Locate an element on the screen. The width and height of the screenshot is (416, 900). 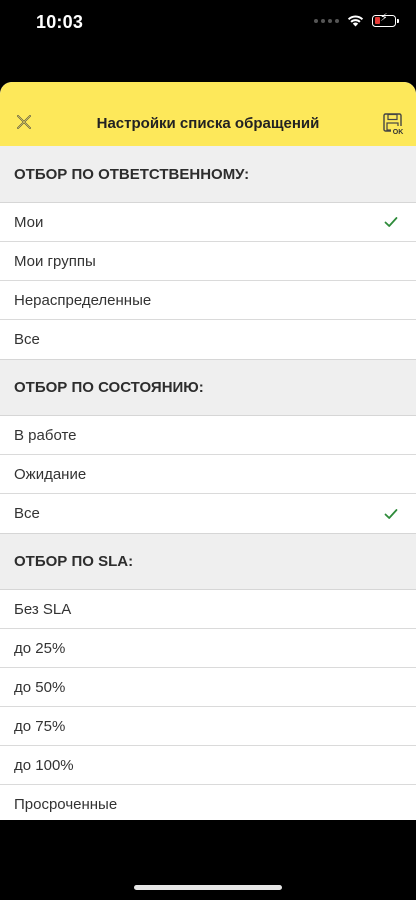
svg-text: OK is located at coordinates (398, 132).